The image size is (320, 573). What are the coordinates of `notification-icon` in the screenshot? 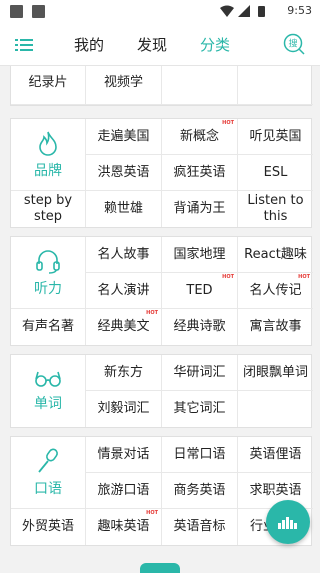 It's located at (16, 11).